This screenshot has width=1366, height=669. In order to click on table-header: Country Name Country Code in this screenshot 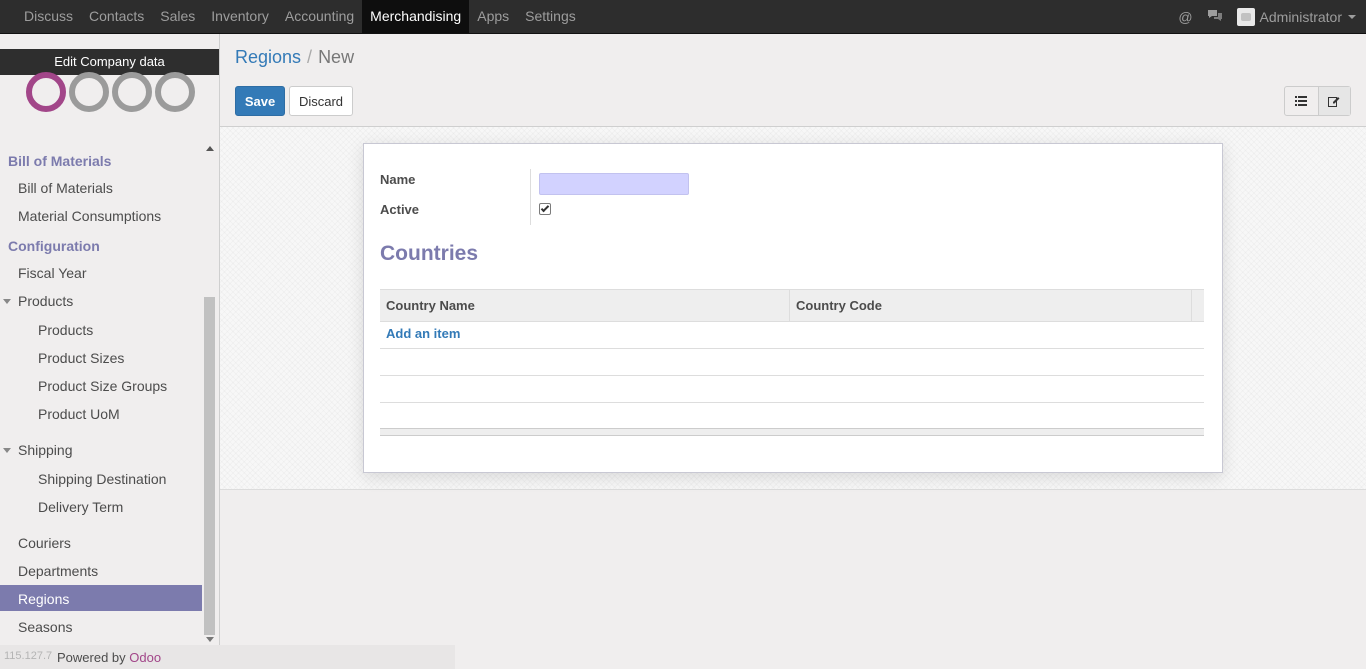, I will do `click(792, 305)`.